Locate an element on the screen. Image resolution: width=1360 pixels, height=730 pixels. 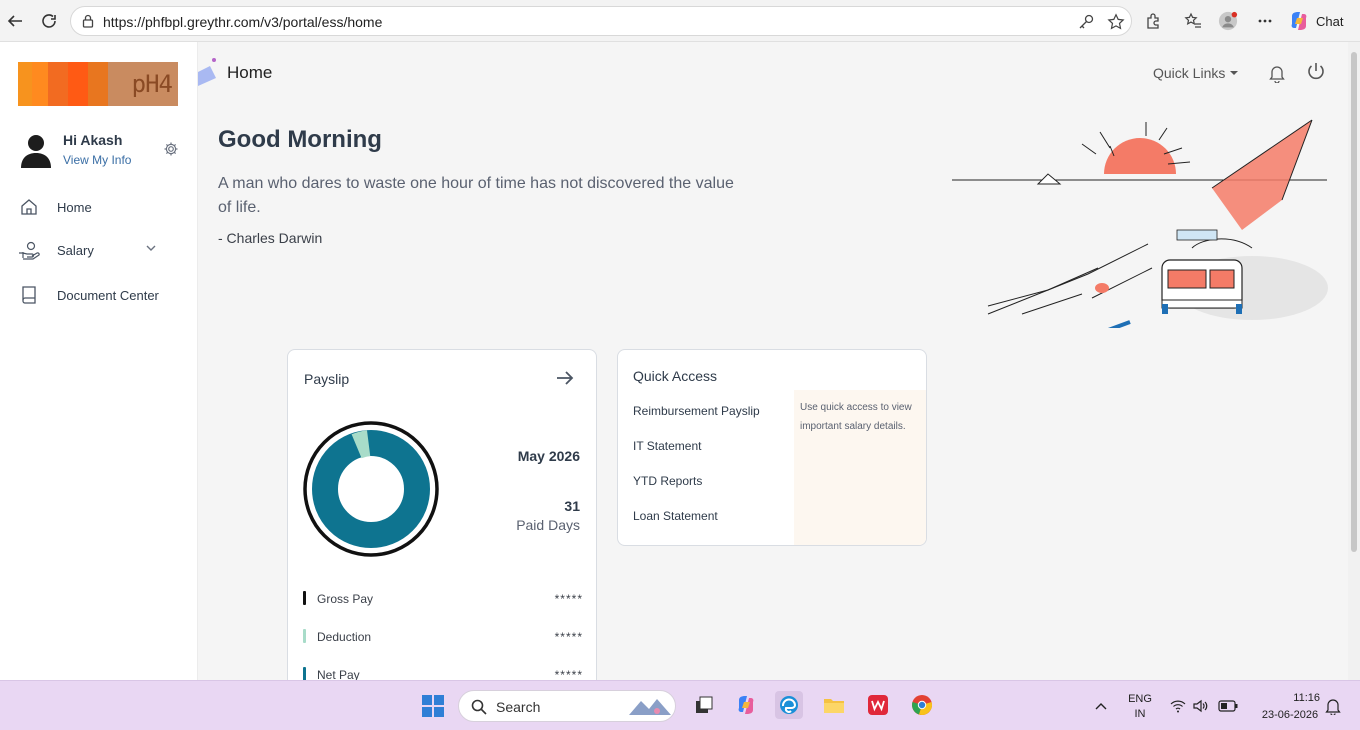
caret-down-icon is located at coordinates (1234, 73).